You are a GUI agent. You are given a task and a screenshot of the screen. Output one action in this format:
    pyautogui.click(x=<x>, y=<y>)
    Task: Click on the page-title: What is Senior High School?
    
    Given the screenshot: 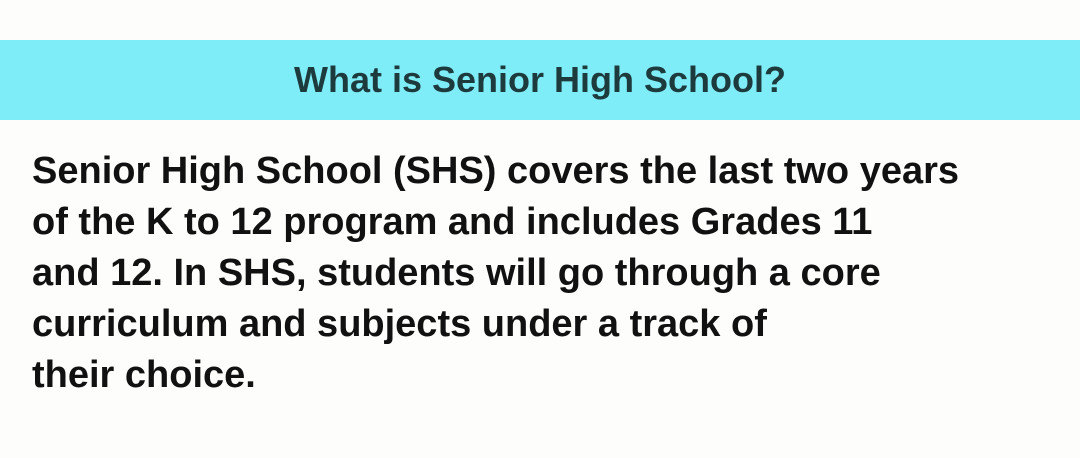 What is the action you would take?
    pyautogui.click(x=539, y=79)
    